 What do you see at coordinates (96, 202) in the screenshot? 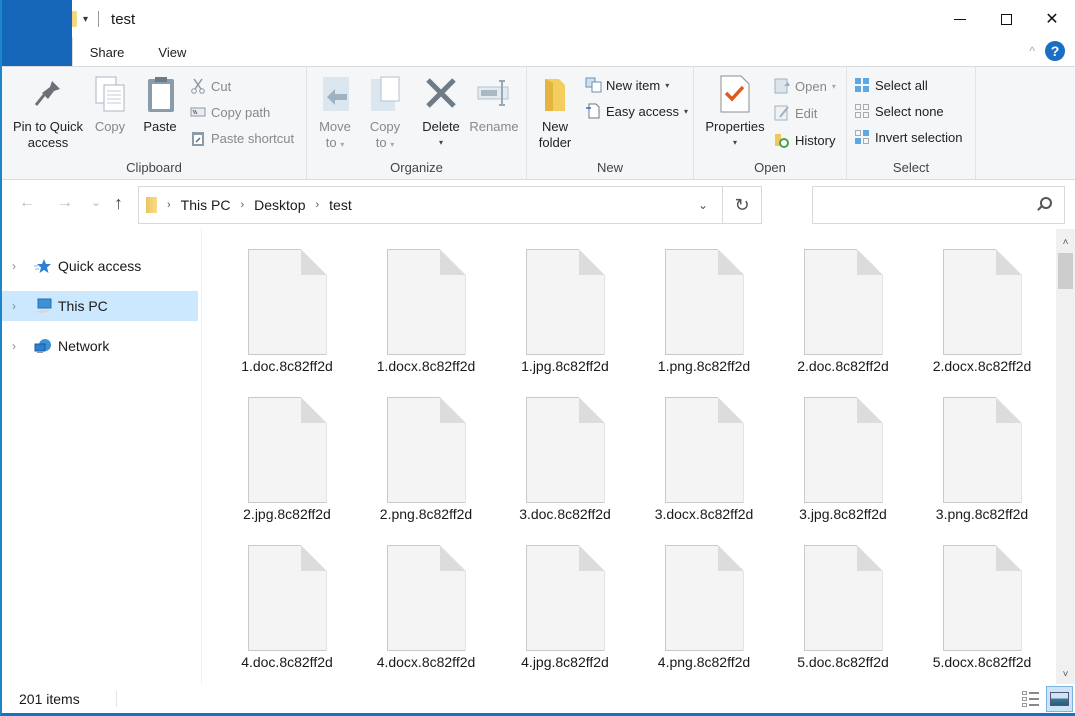
I see `recent-locations-button: ⌄` at bounding box center [96, 202].